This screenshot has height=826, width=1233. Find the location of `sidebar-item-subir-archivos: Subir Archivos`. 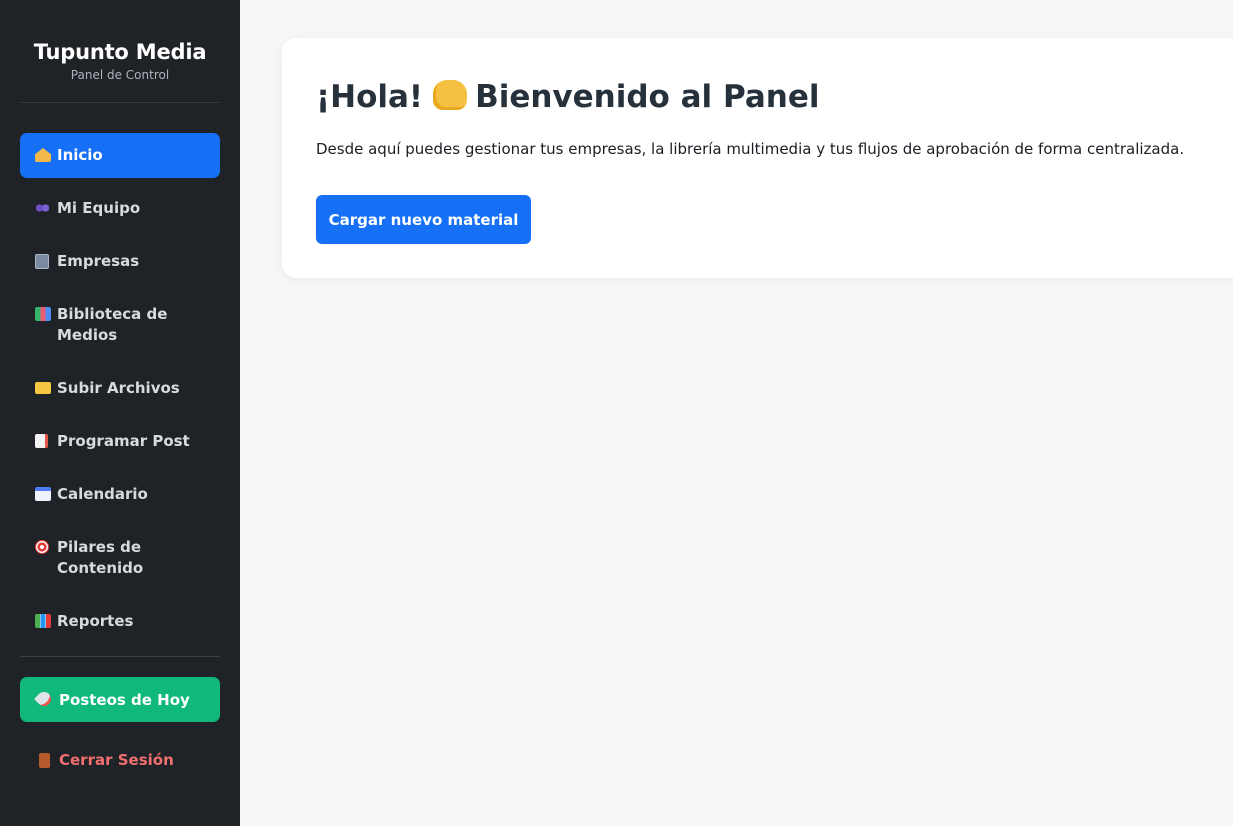

sidebar-item-subir-archivos: Subir Archivos is located at coordinates (120, 388).